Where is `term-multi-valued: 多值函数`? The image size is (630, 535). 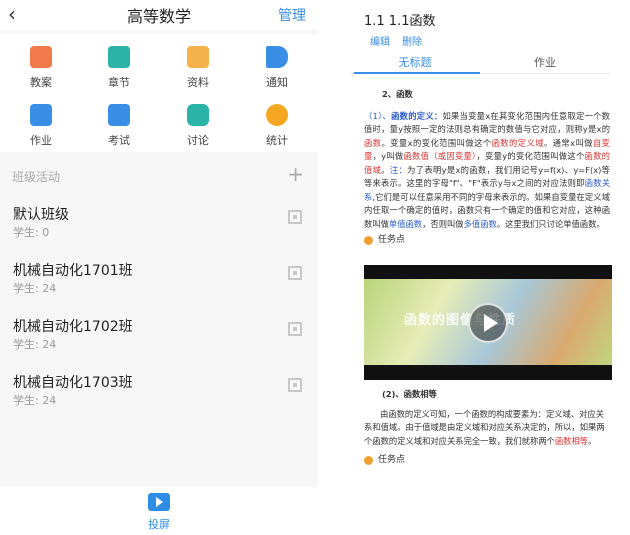
term-multi-valued: 多值函数 is located at coordinates (480, 223).